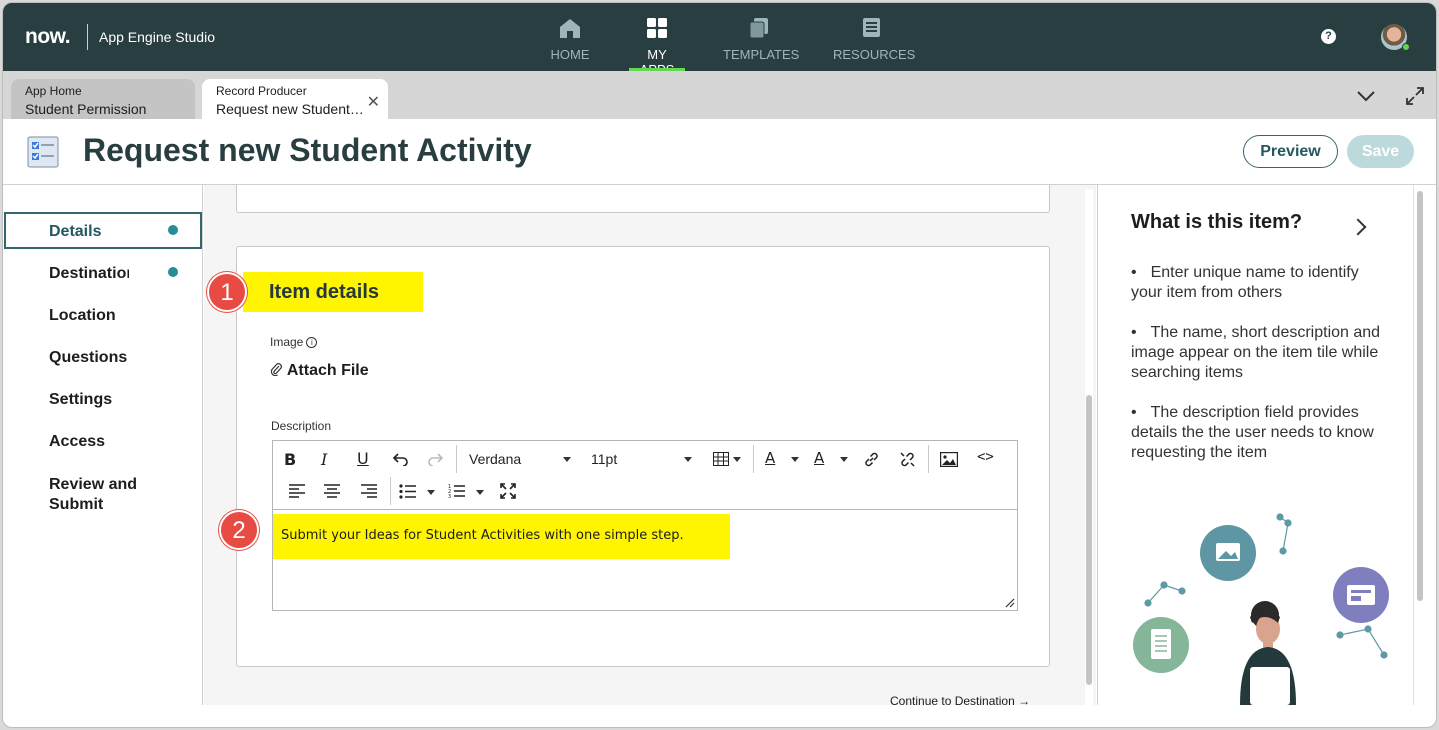 Image resolution: width=1439 pixels, height=730 pixels. I want to click on attach-file-link: Attach File, so click(319, 371).